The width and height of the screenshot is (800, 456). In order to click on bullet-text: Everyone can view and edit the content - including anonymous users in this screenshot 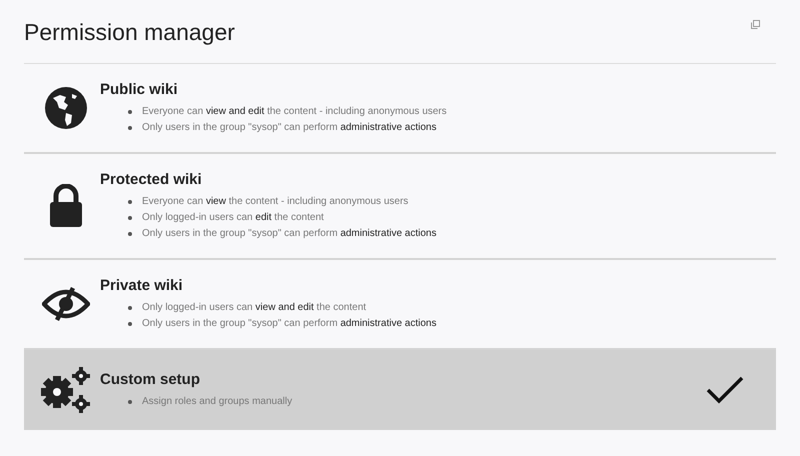, I will do `click(294, 112)`.